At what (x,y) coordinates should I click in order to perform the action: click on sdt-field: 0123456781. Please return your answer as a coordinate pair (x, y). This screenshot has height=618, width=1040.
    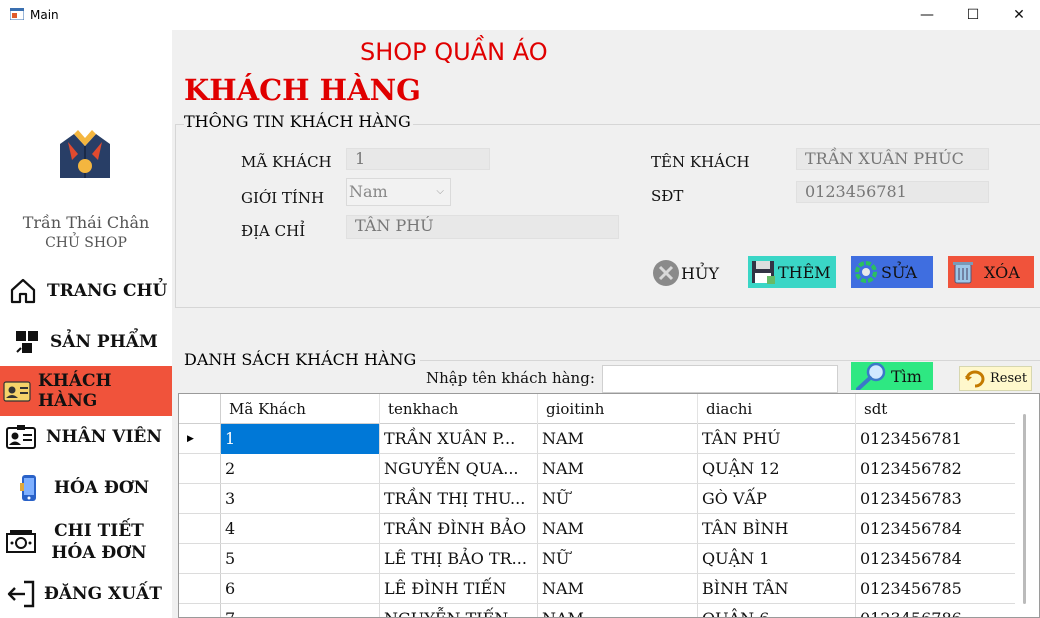
    Looking at the image, I should click on (892, 192).